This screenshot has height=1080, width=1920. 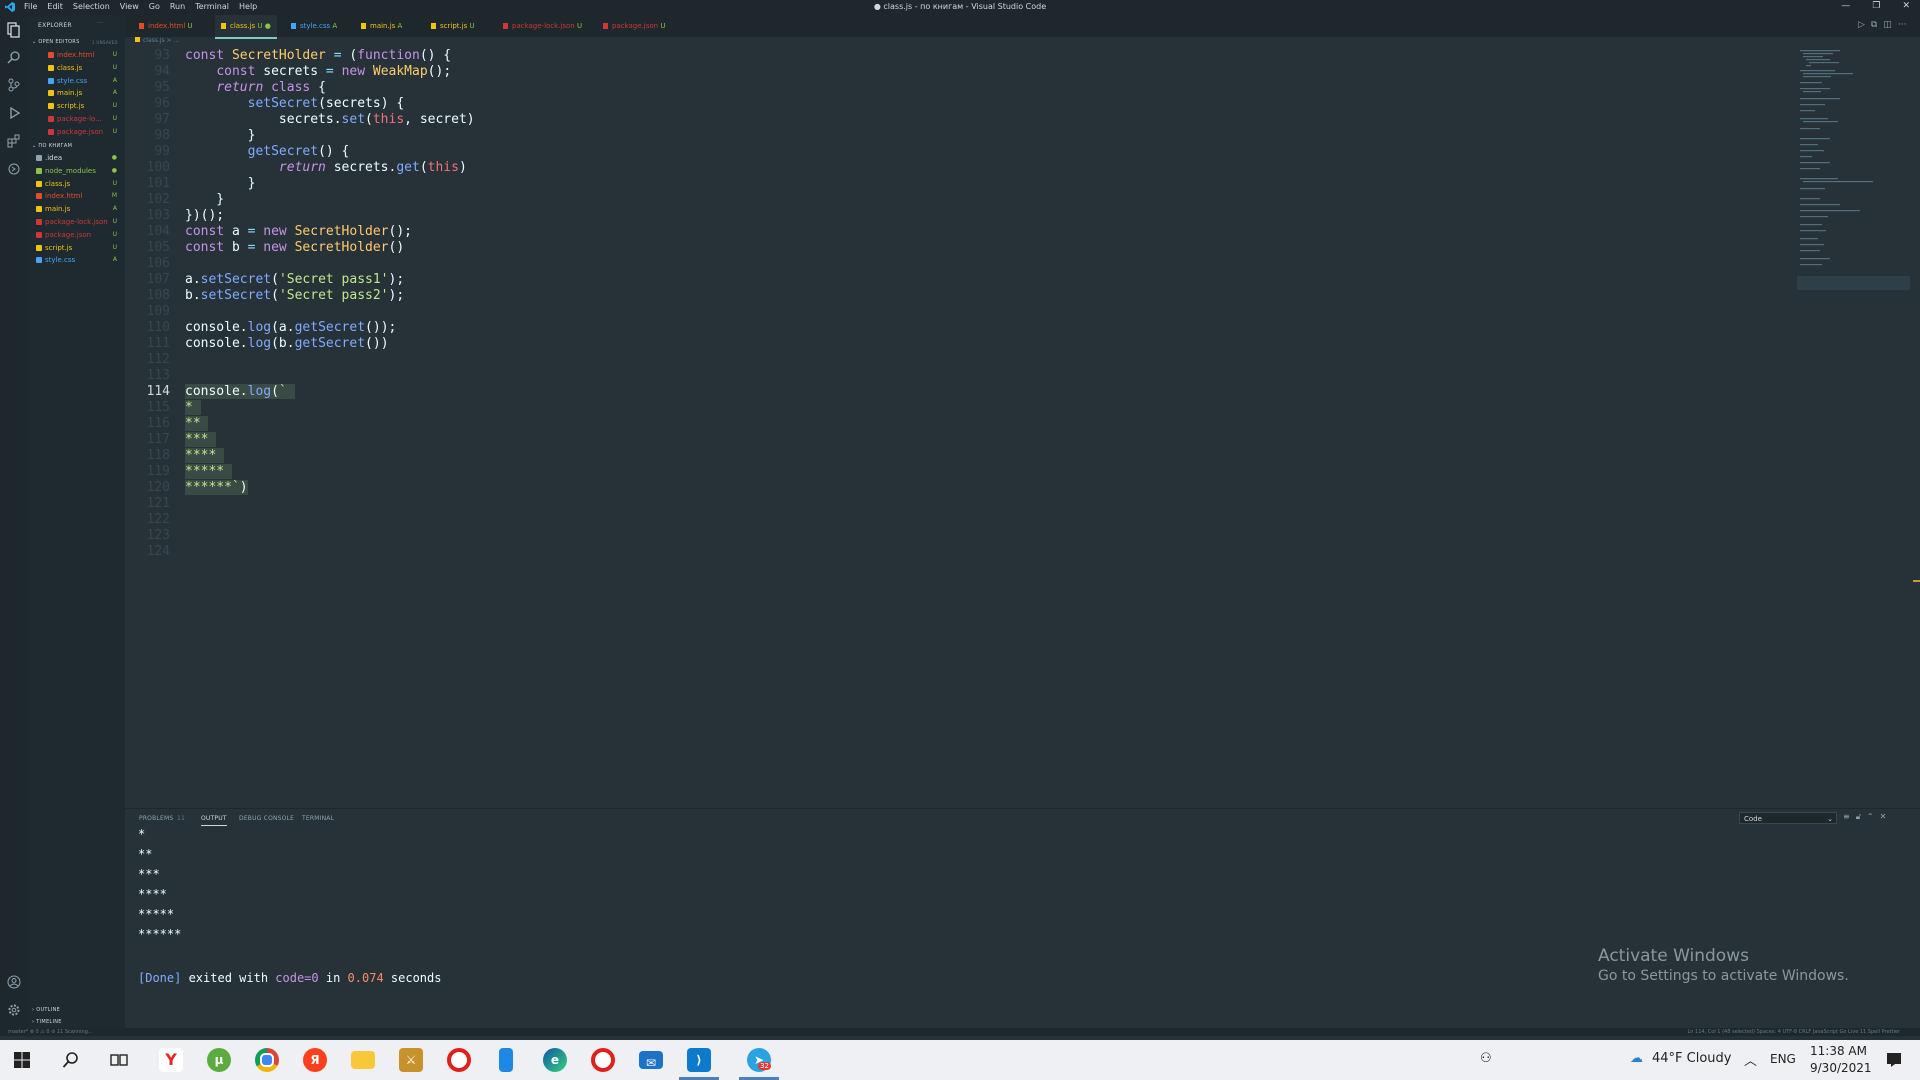 I want to click on file-tree-item: script.js U, so click(x=76, y=248).